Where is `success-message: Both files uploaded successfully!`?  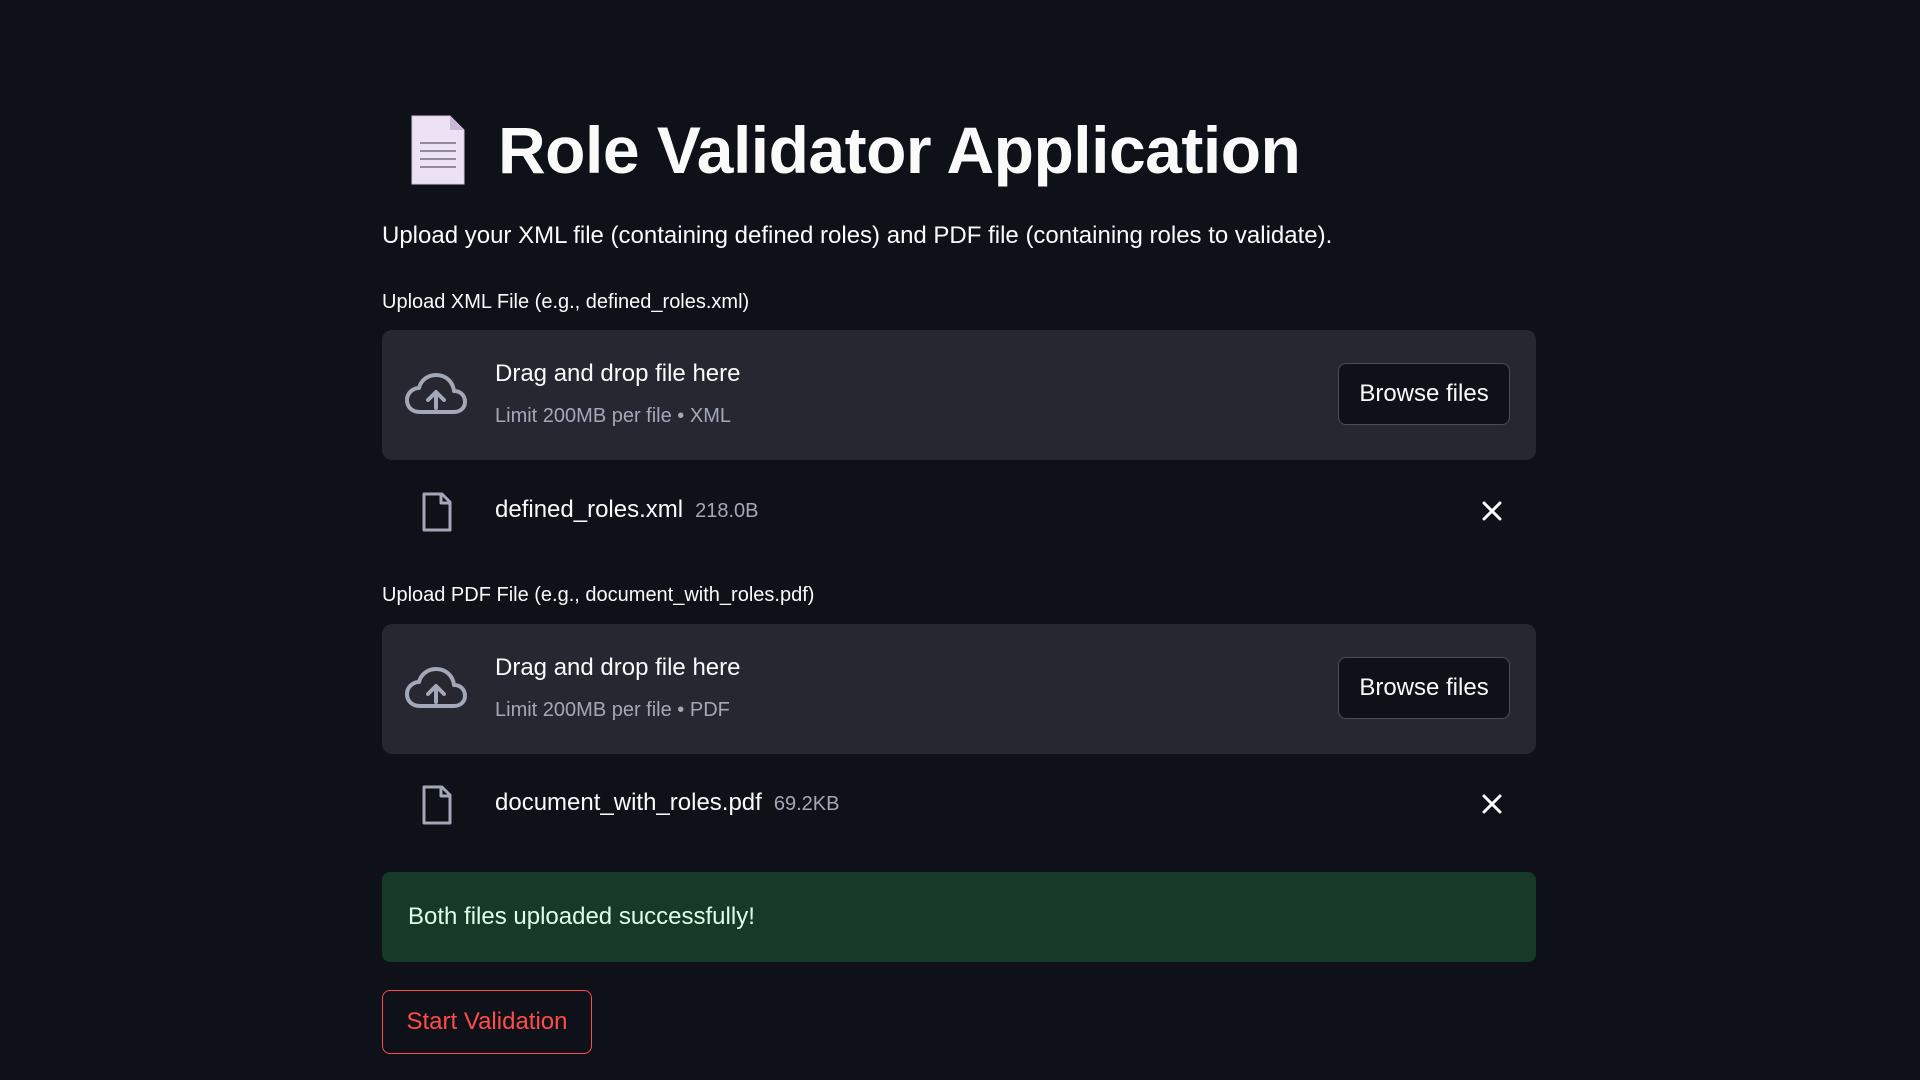 success-message: Both files uploaded successfully! is located at coordinates (581, 916).